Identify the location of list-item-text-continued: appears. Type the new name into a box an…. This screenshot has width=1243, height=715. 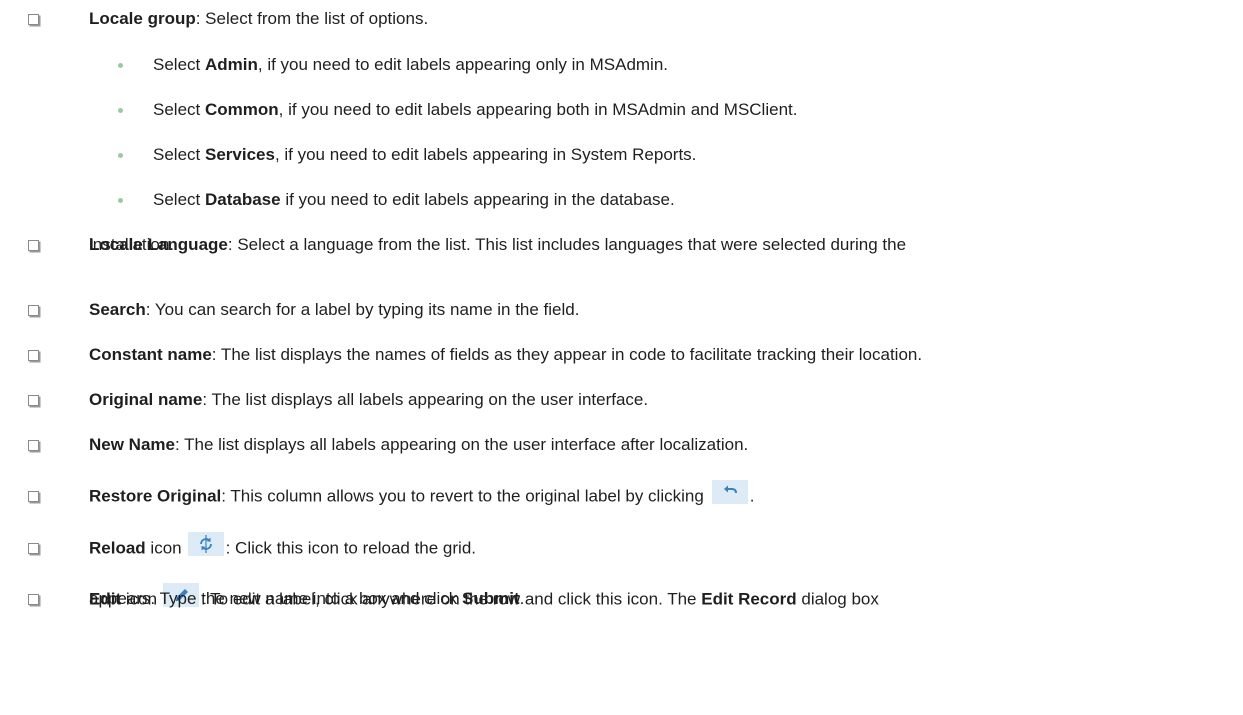
(307, 598).